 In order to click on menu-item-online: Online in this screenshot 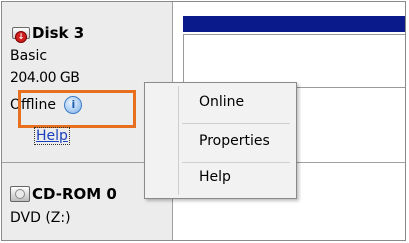, I will do `click(221, 102)`.